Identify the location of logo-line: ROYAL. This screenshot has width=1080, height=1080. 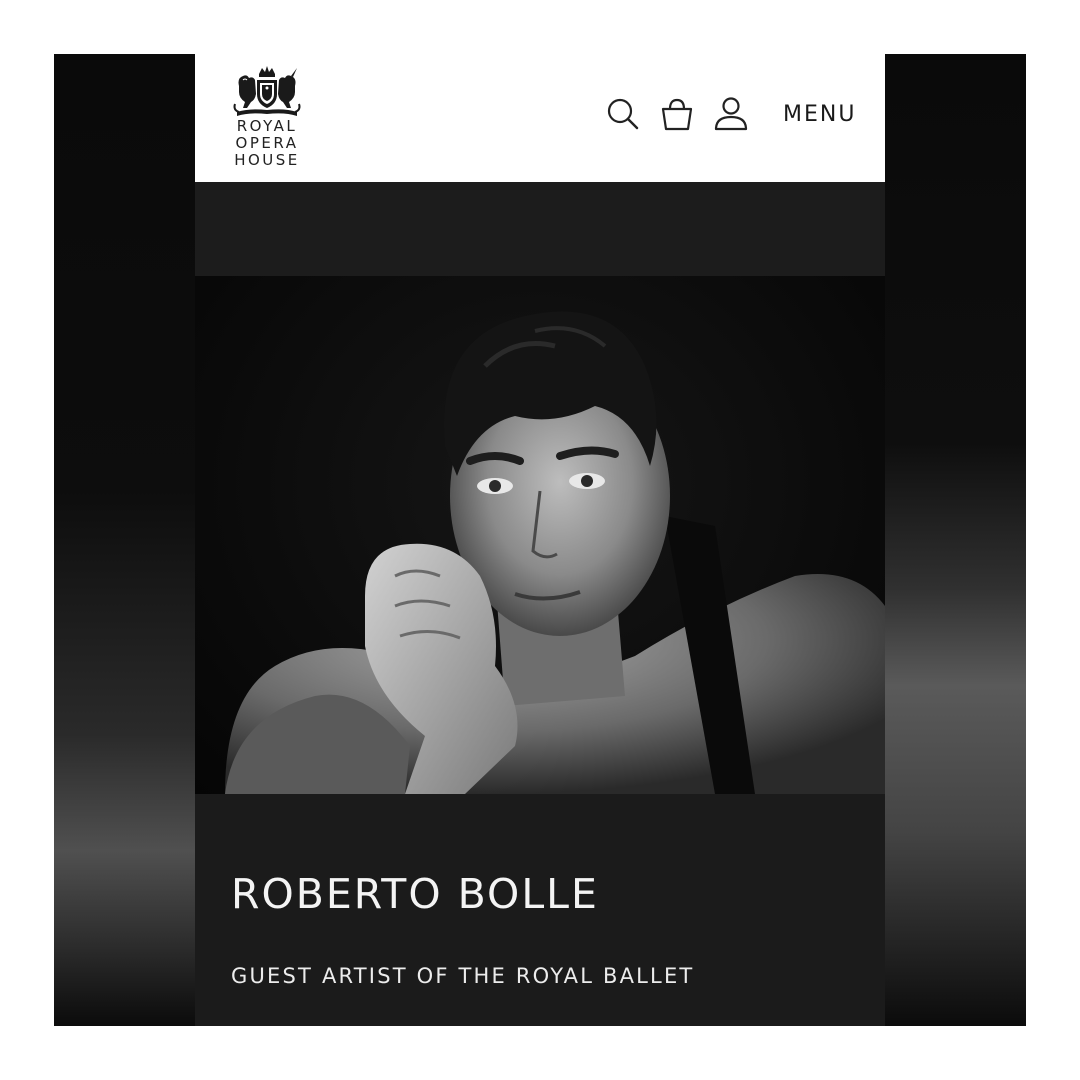
(267, 126).